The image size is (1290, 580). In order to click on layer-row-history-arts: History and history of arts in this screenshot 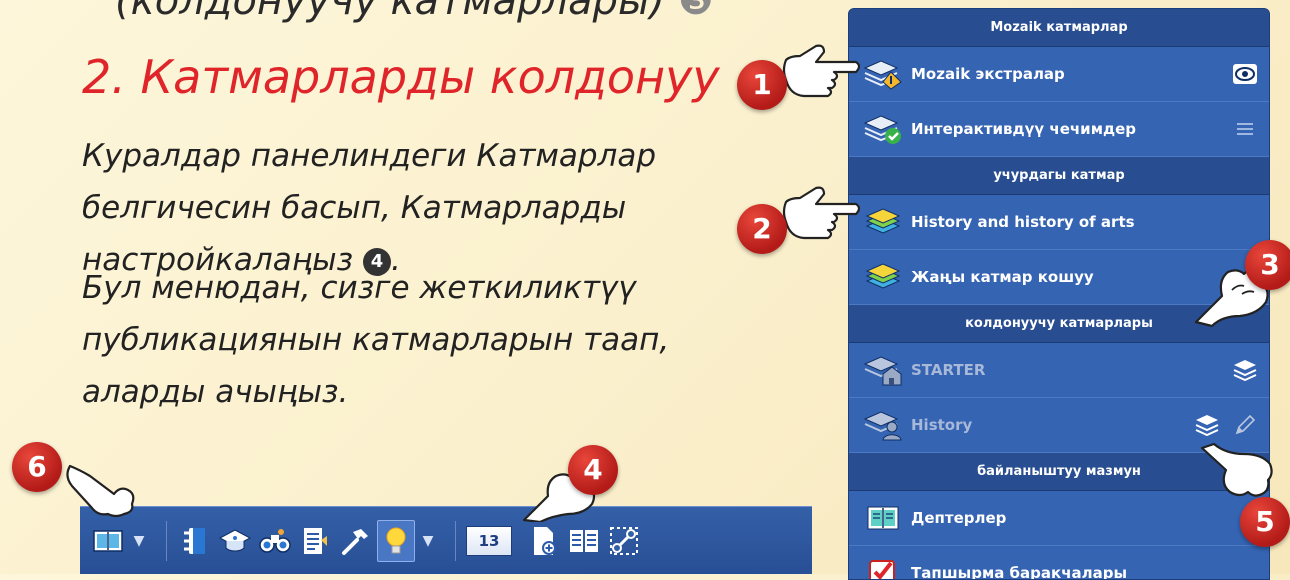, I will do `click(1059, 222)`.